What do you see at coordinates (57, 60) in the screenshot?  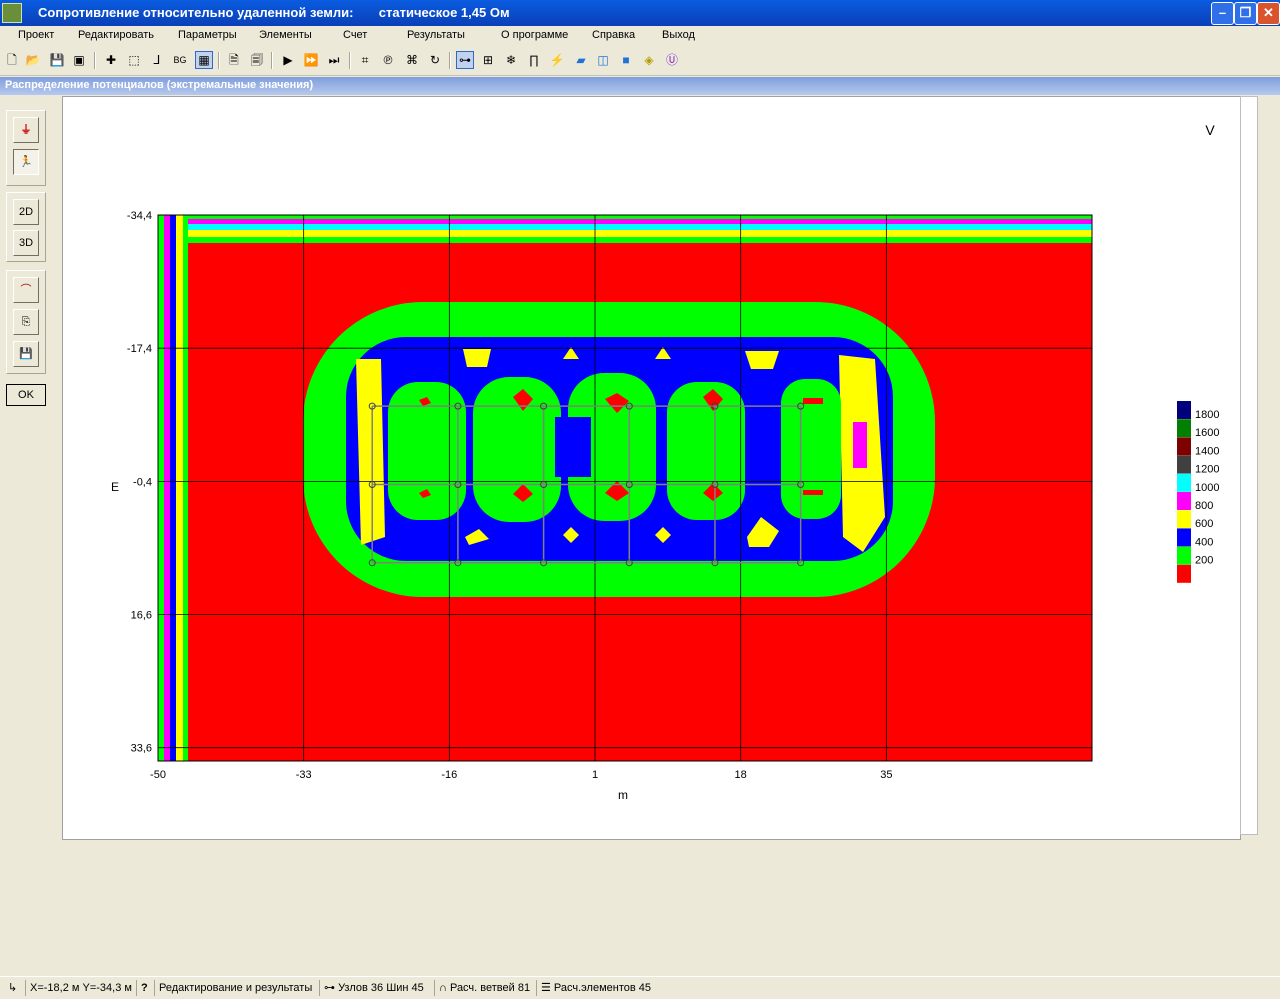 I see `save-icon: 💾` at bounding box center [57, 60].